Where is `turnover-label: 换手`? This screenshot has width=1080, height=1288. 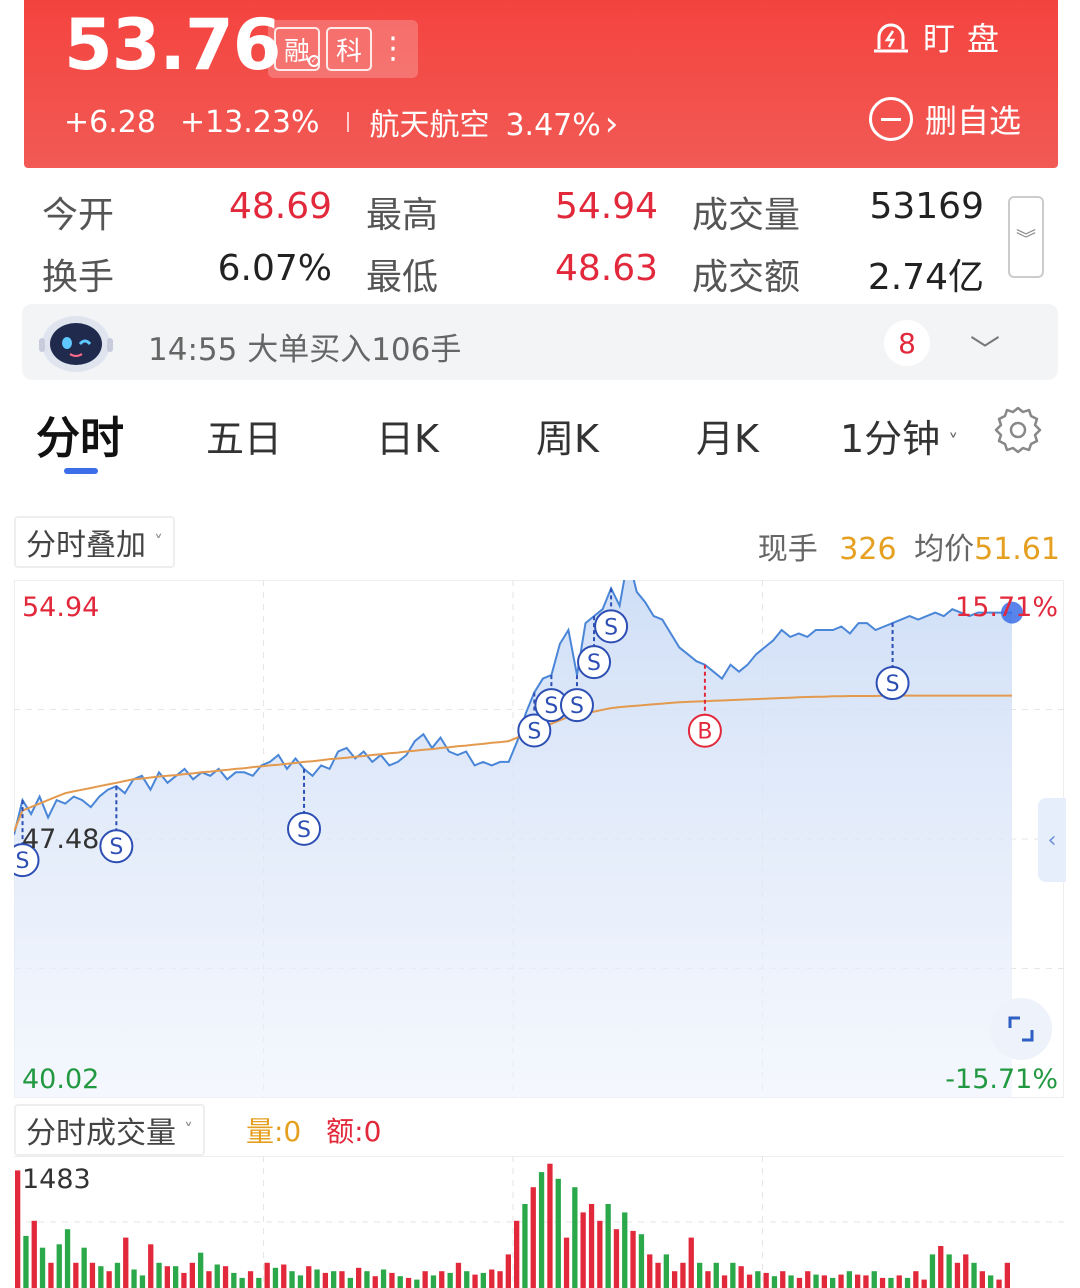
turnover-label: 换手 is located at coordinates (78, 277).